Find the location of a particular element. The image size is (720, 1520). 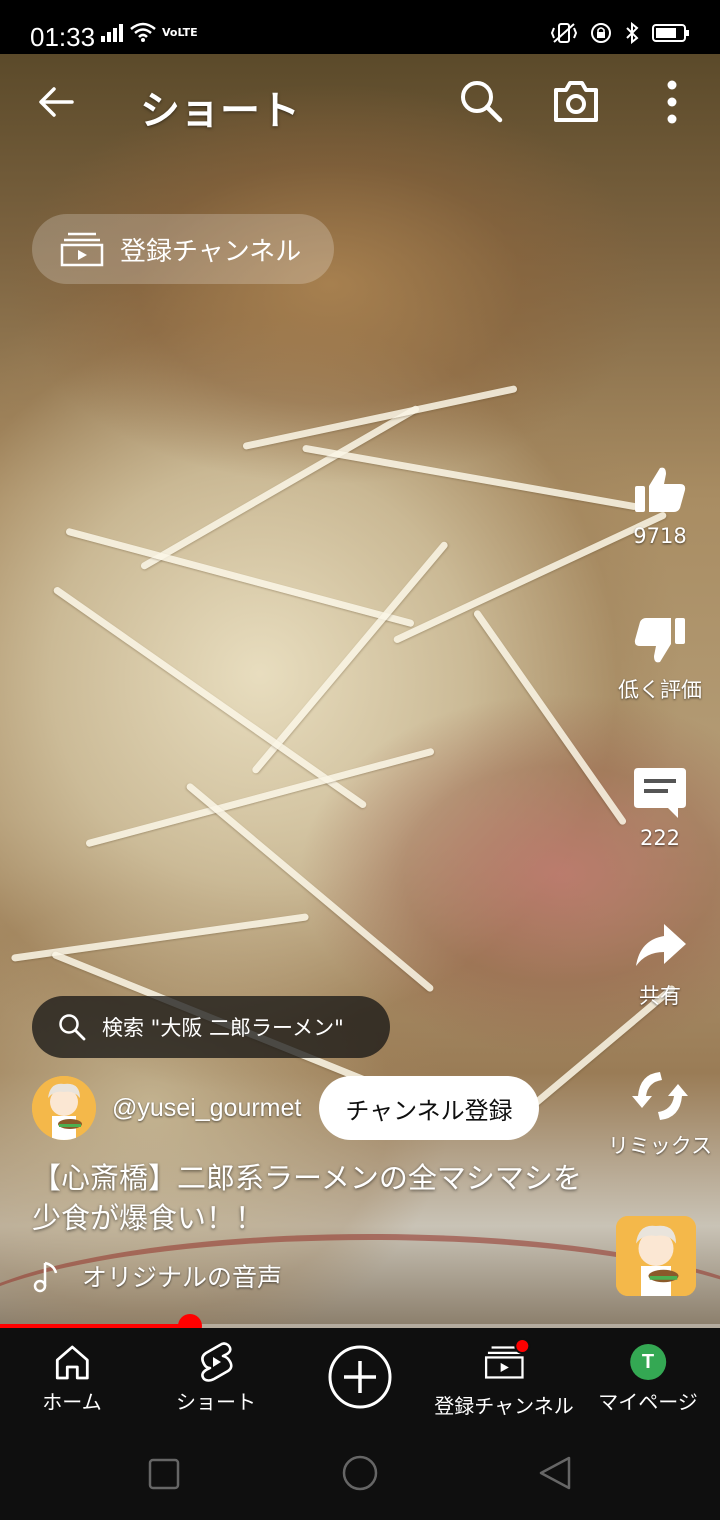

subscribe-button: チャンネル登録 is located at coordinates (429, 1108).